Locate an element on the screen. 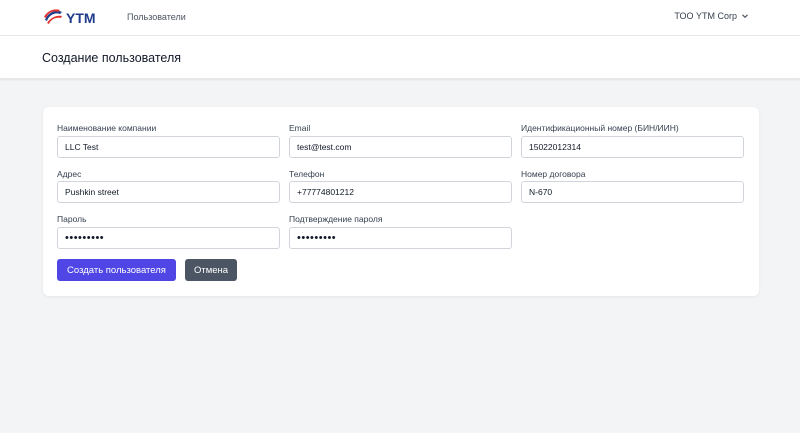  nav-link-users: Пользователи is located at coordinates (156, 17).